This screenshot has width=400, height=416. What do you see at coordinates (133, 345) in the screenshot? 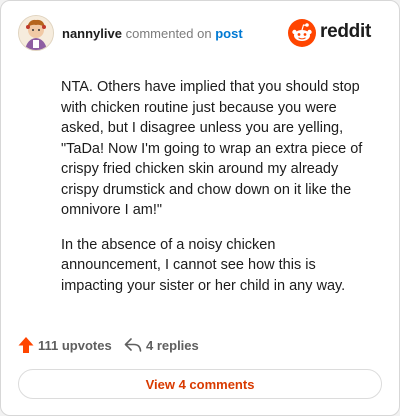
I see `reply-icon` at bounding box center [133, 345].